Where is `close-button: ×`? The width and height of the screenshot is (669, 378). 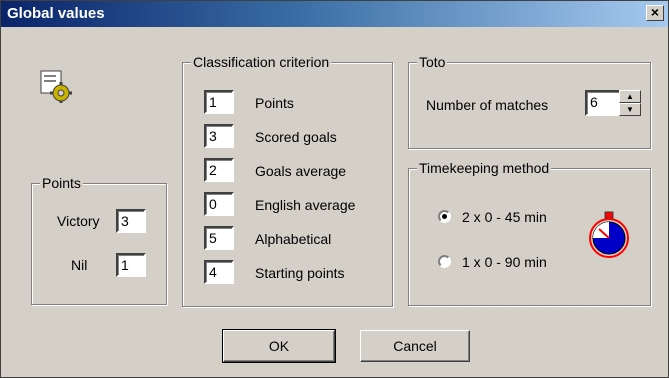
close-button: × is located at coordinates (655, 13).